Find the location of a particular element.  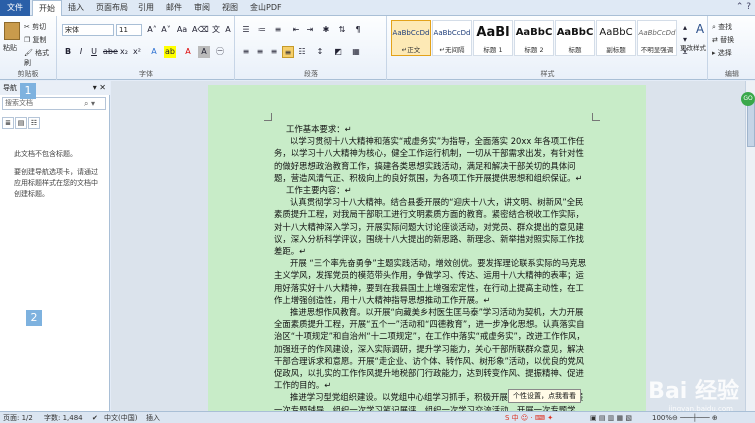

show-marks-icon: ¶ is located at coordinates (358, 30).